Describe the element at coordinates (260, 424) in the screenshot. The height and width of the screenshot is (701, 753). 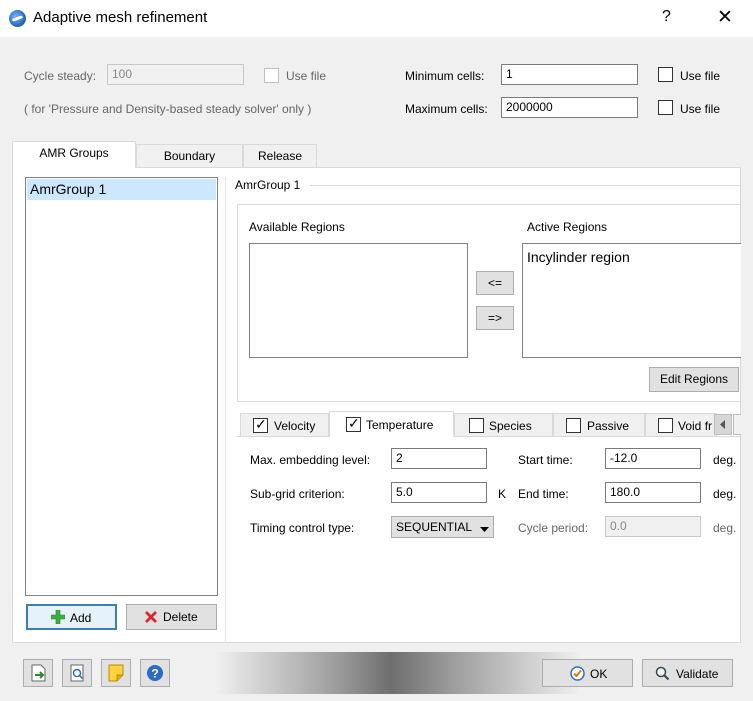
I see `velocity-checkbox` at that location.